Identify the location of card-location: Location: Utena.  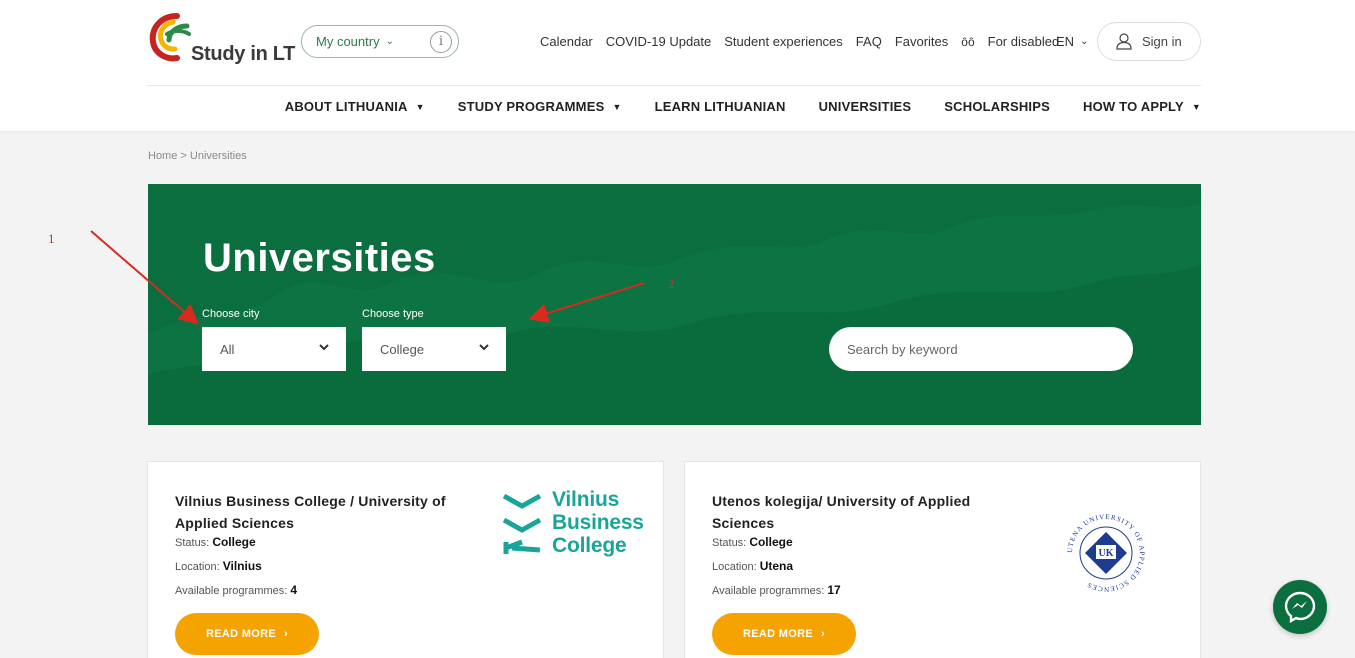
(752, 566).